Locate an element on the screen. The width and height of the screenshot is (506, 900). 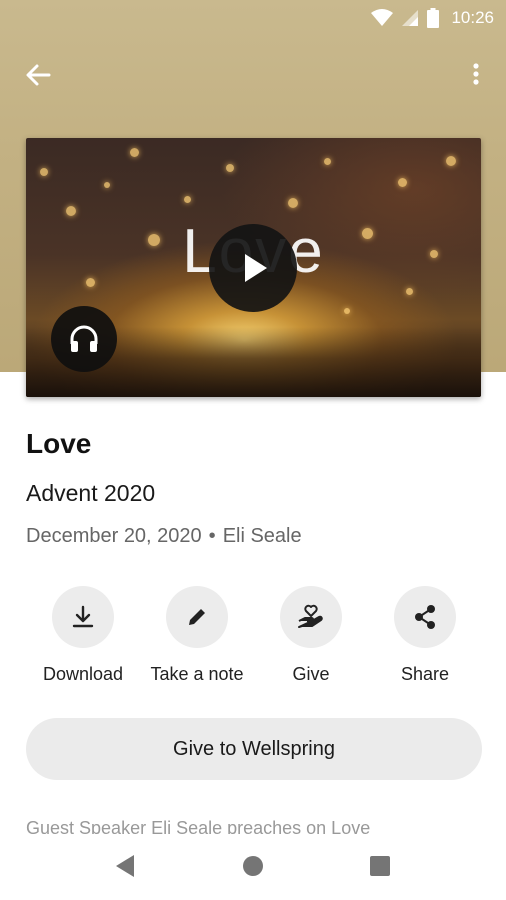
play-button is located at coordinates (253, 268).